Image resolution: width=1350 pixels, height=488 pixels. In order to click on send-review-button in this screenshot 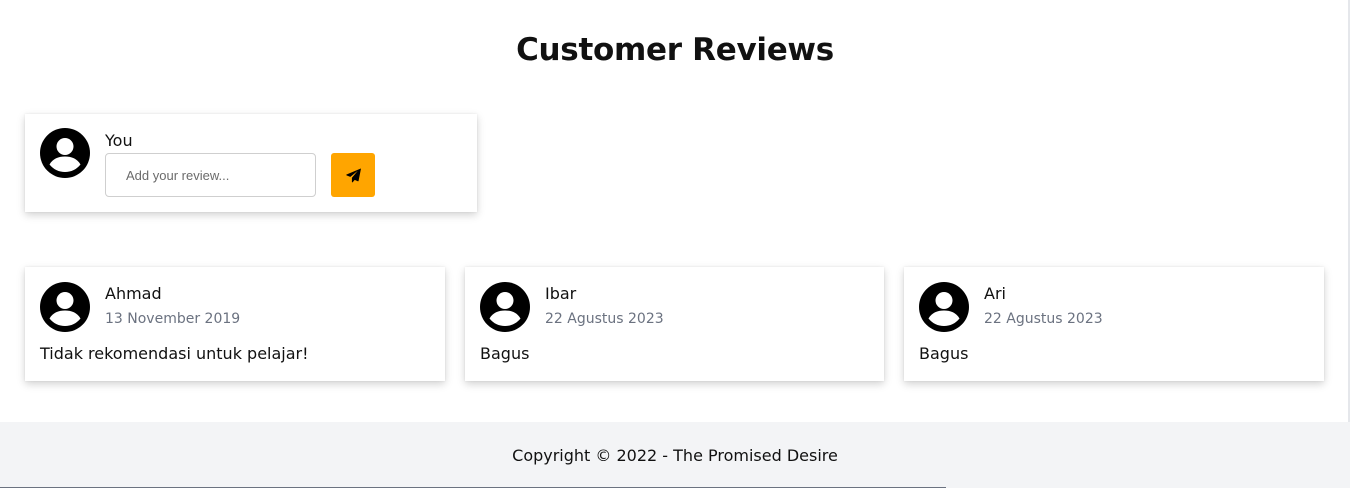, I will do `click(353, 175)`.